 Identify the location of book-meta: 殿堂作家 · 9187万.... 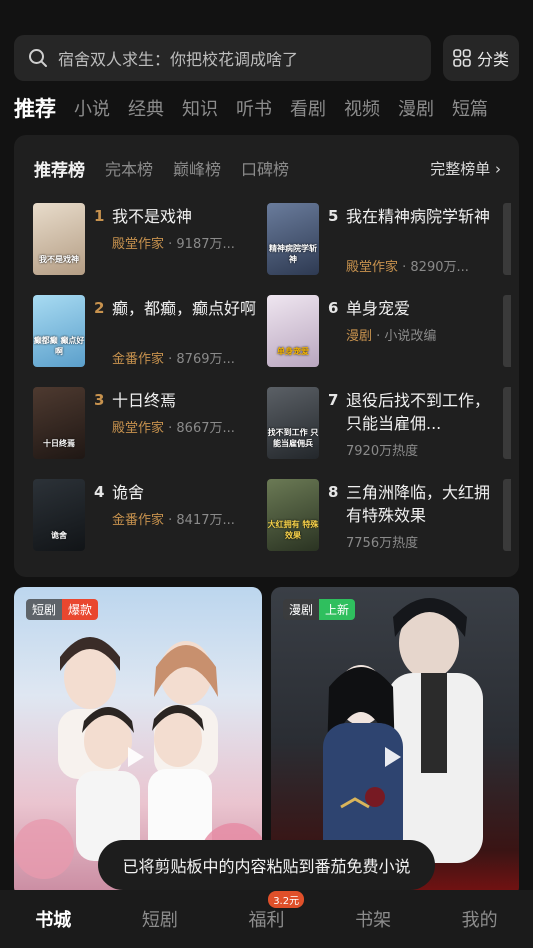
(173, 244).